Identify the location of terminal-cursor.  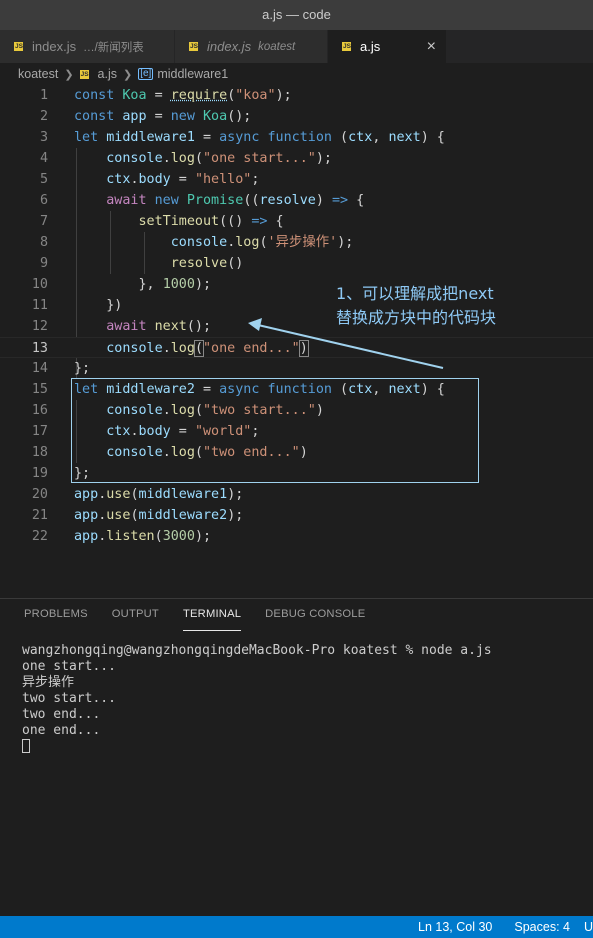
(26, 746).